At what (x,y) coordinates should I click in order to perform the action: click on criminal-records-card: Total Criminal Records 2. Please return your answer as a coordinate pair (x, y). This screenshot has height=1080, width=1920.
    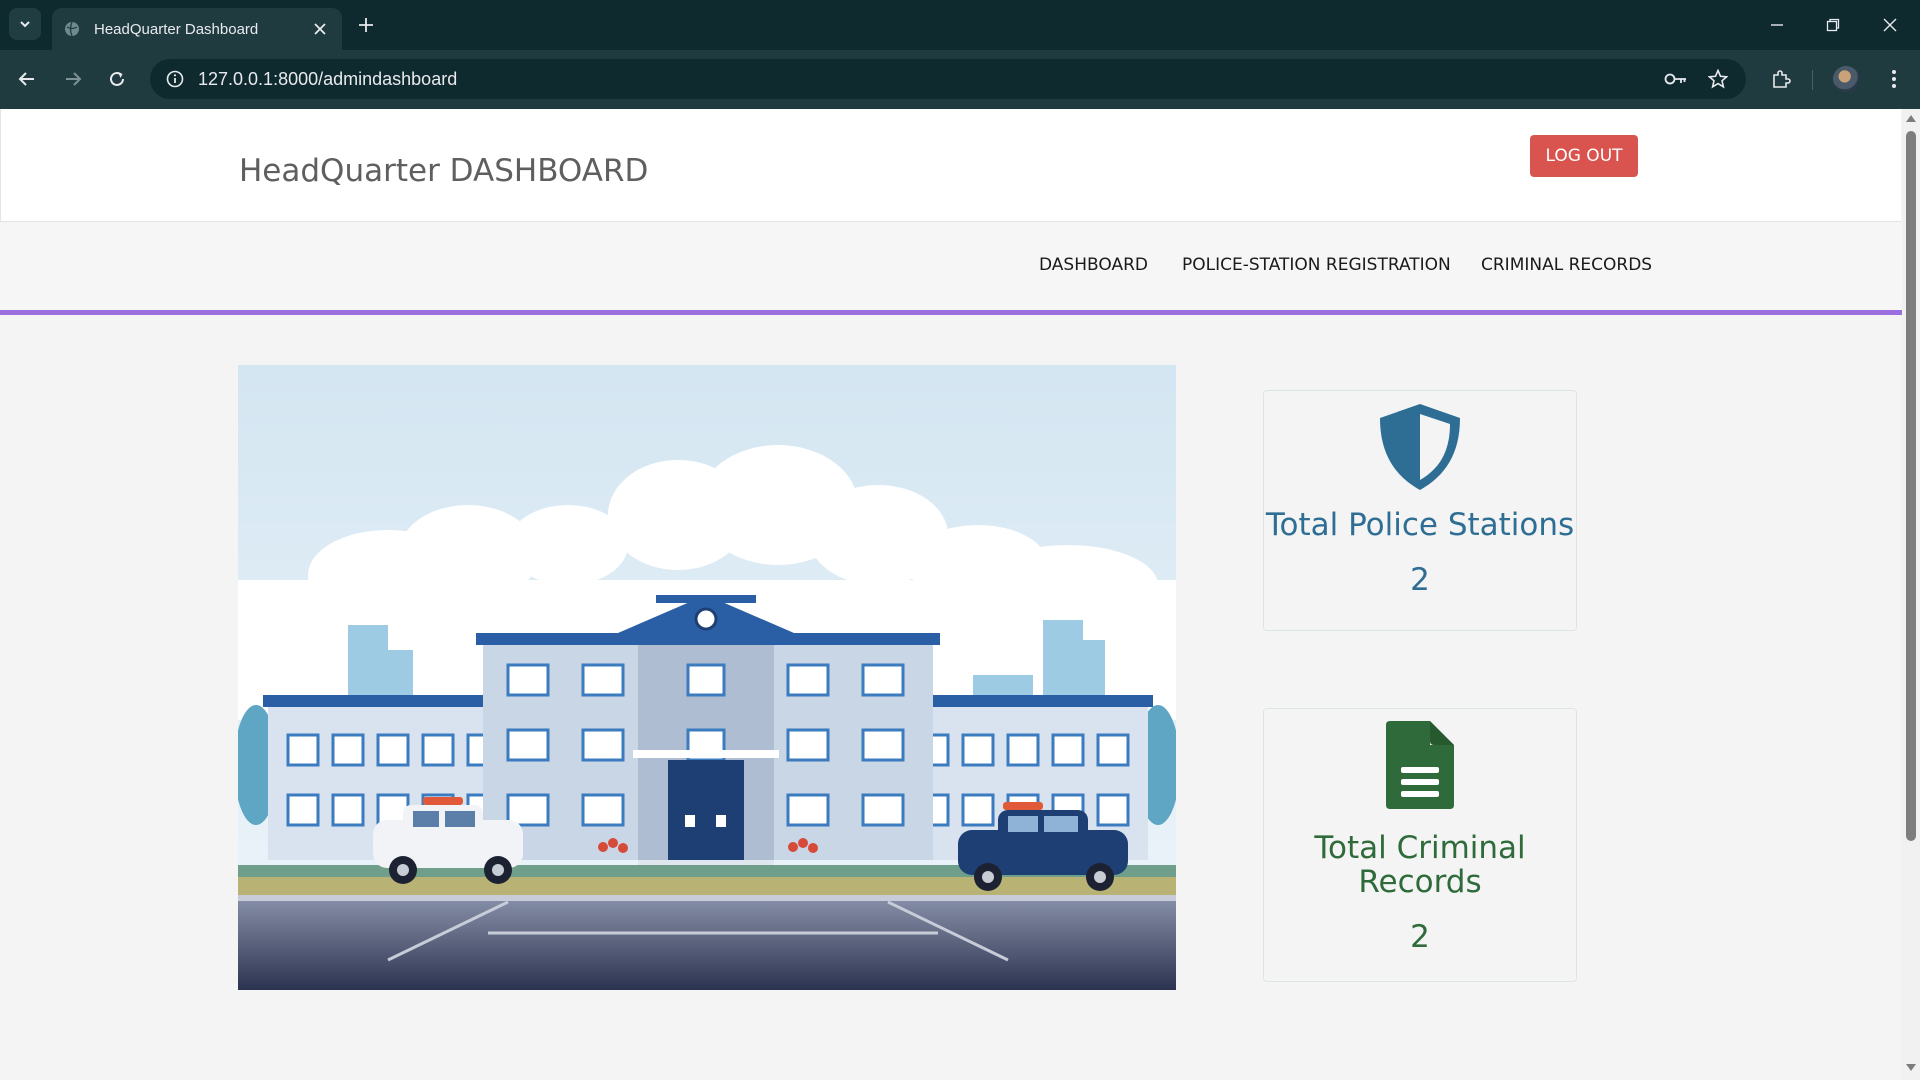
    Looking at the image, I should click on (1420, 845).